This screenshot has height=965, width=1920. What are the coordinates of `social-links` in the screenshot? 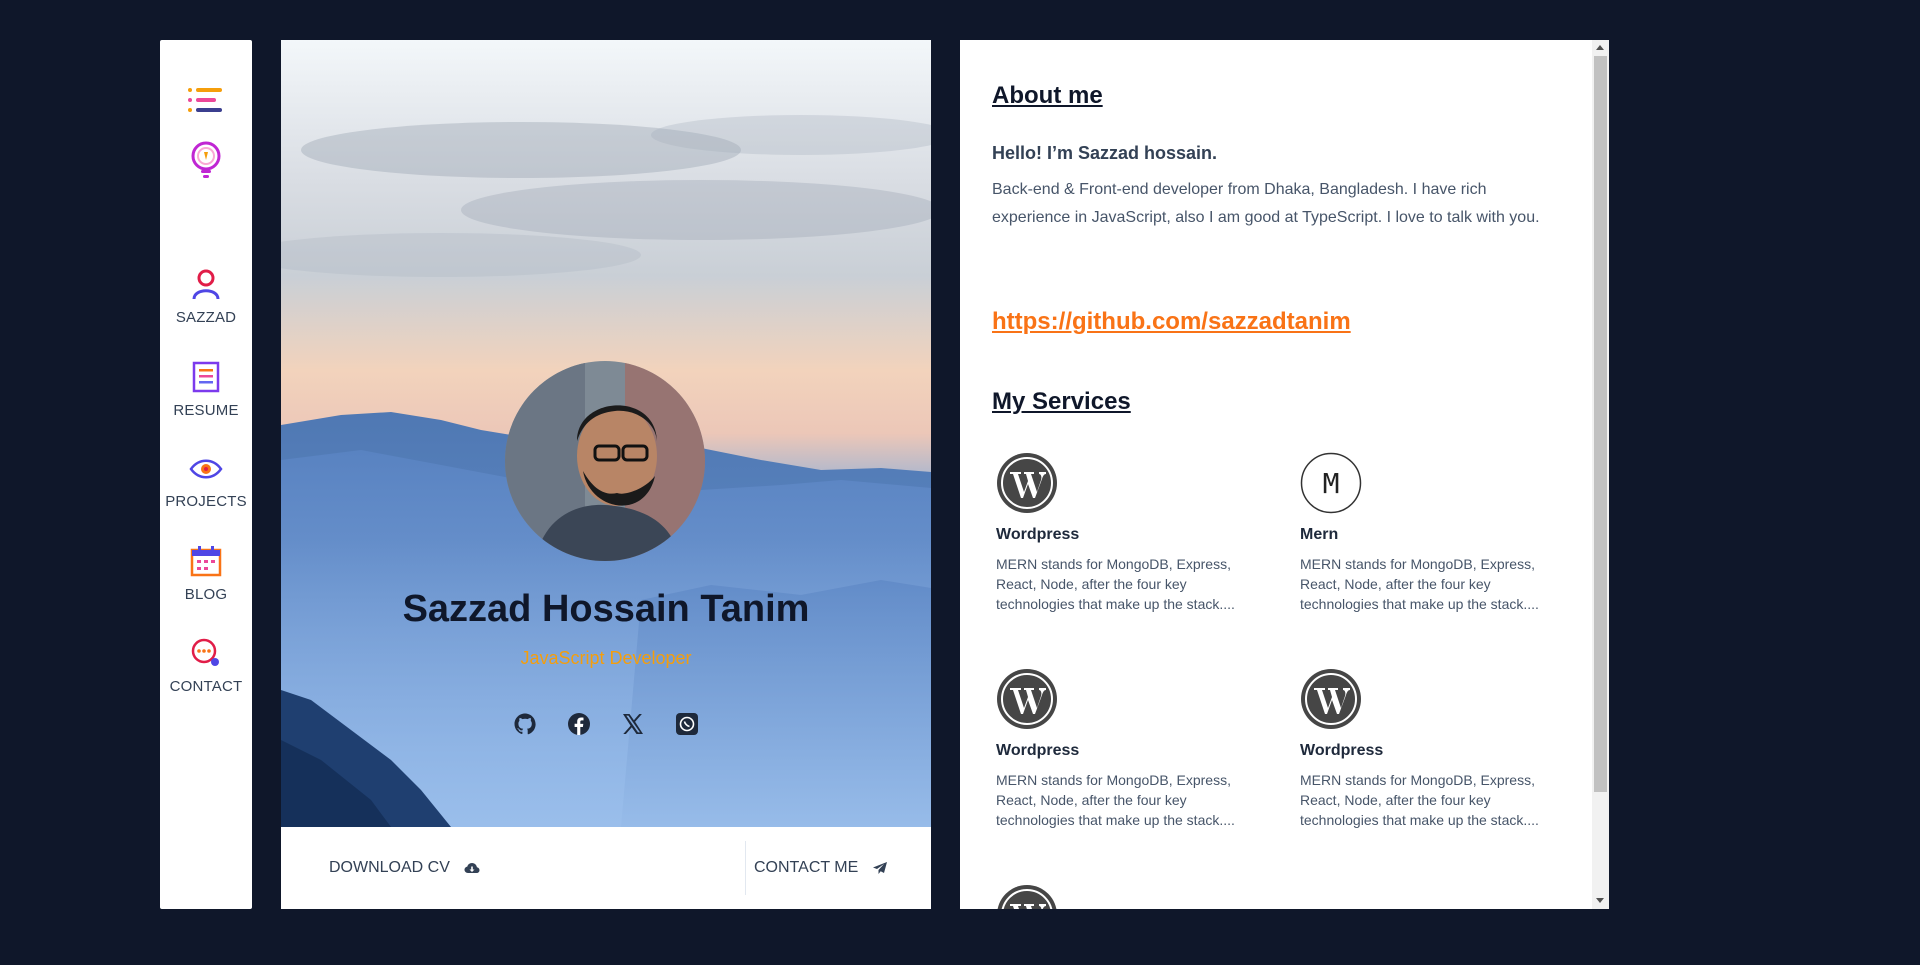 It's located at (606, 724).